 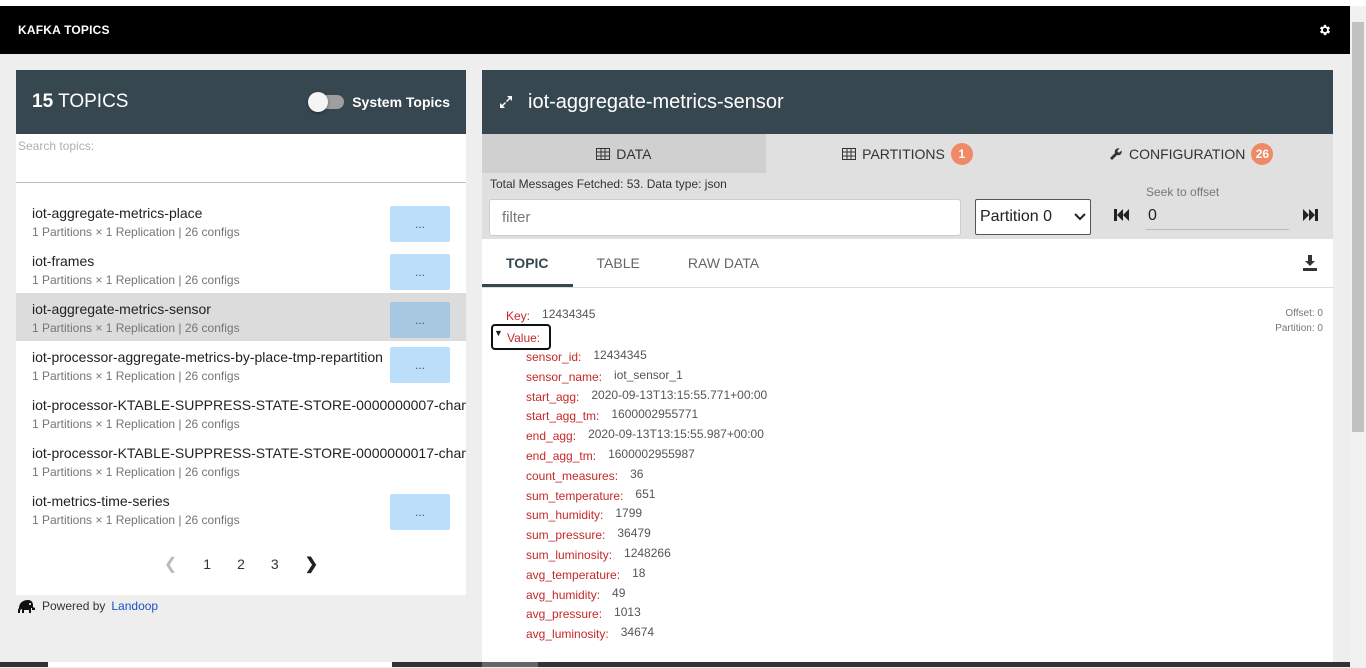 I want to click on partition-select: Partition 0, so click(x=1033, y=217).